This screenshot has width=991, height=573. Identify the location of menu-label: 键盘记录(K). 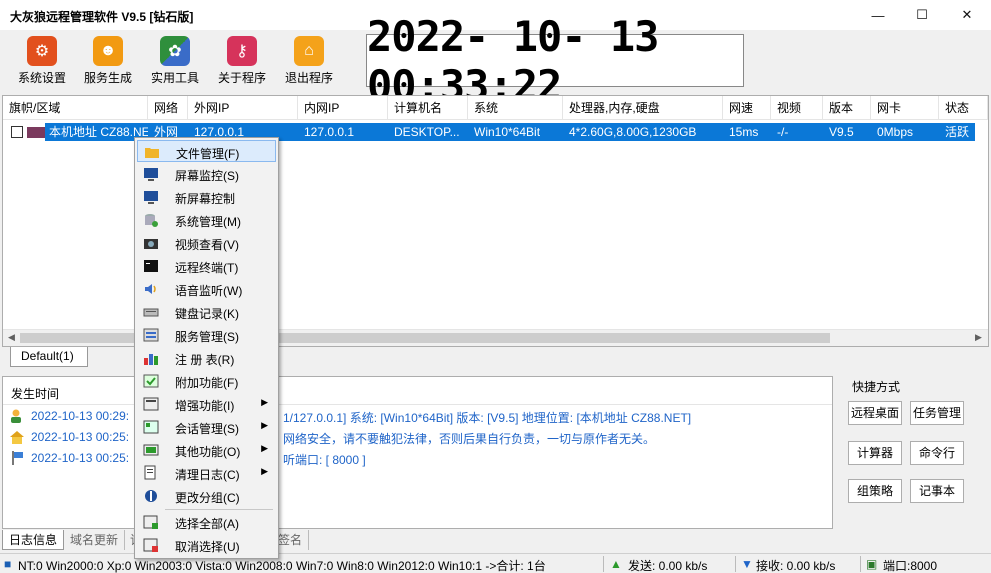
(207, 314).